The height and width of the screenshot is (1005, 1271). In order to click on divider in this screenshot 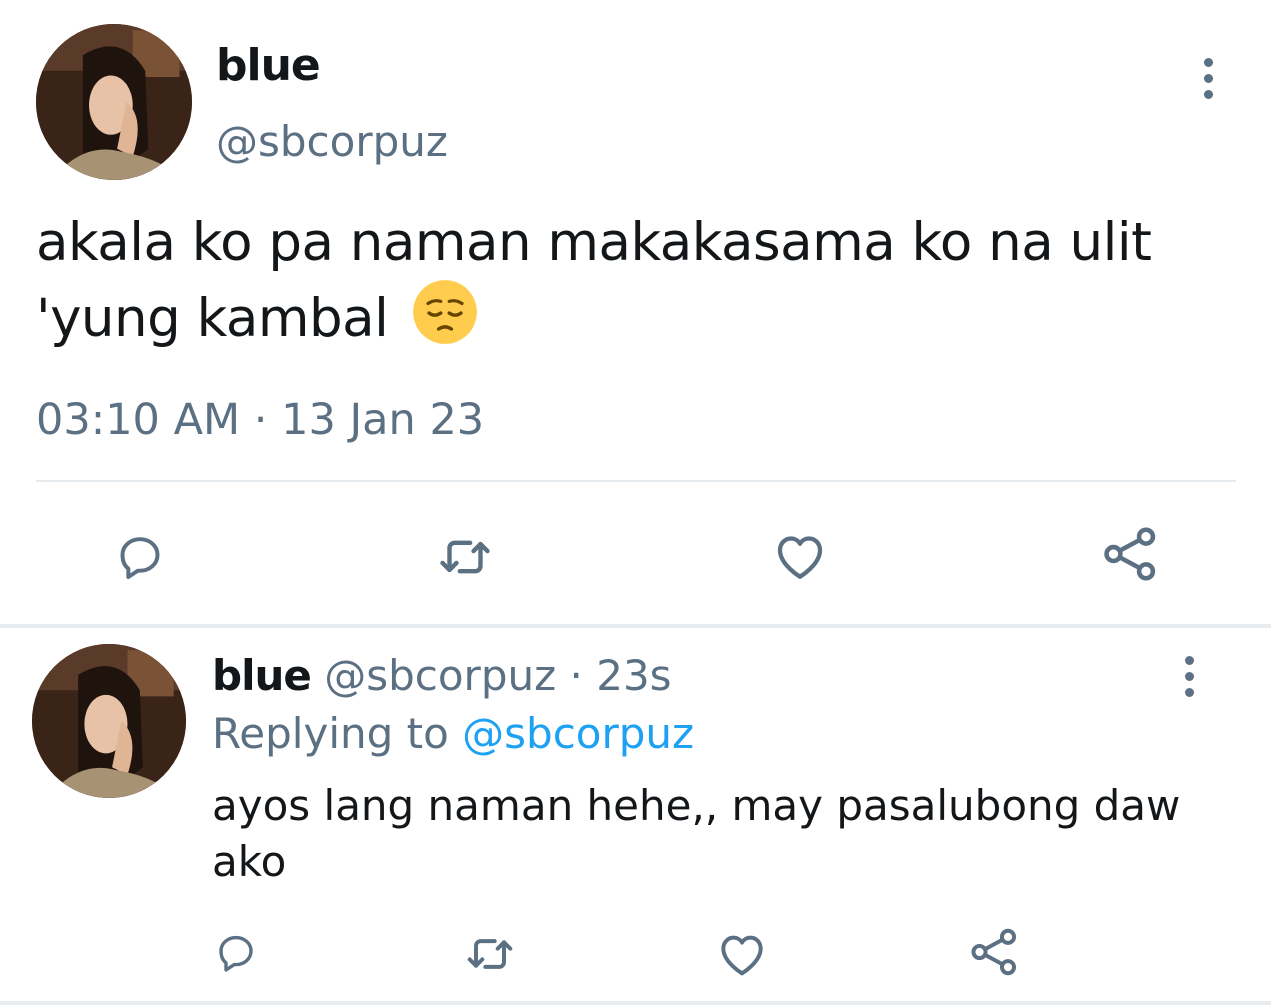, I will do `click(636, 481)`.